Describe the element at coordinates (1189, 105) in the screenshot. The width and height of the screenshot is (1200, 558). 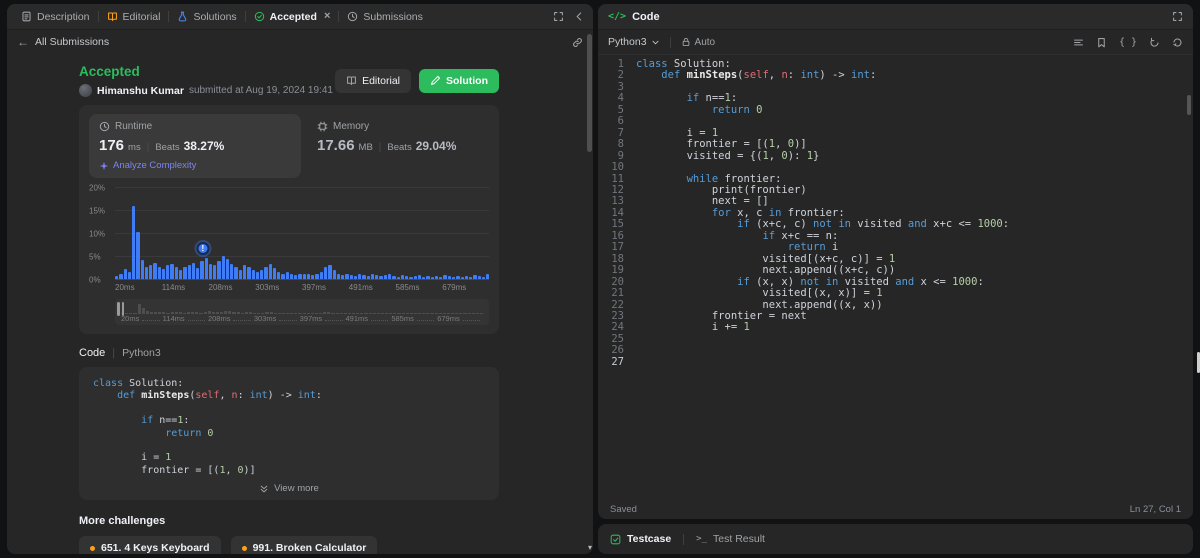
I see `editor-scrollbar-thumb` at that location.